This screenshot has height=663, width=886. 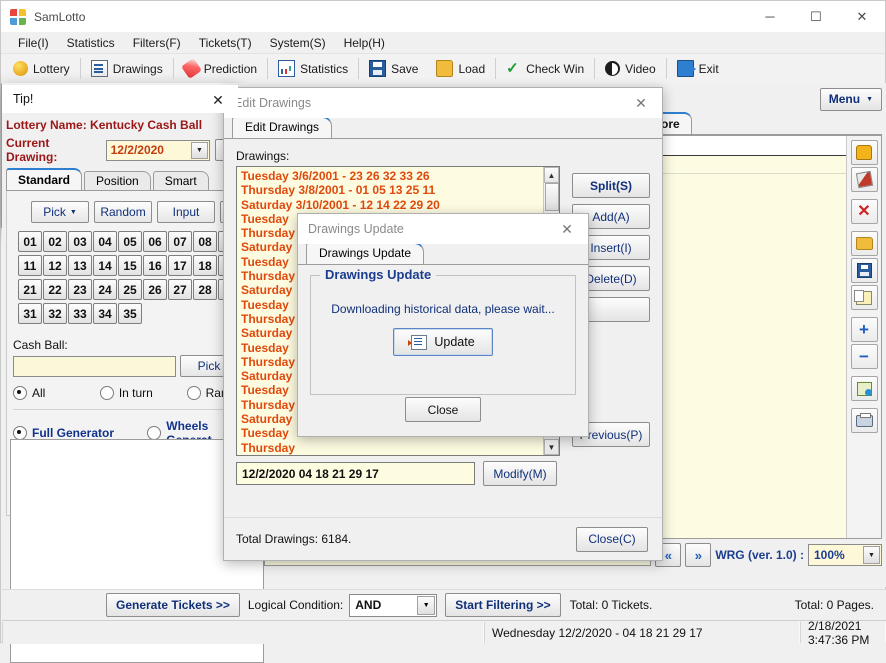 I want to click on toolbar-video: Video, so click(x=630, y=68).